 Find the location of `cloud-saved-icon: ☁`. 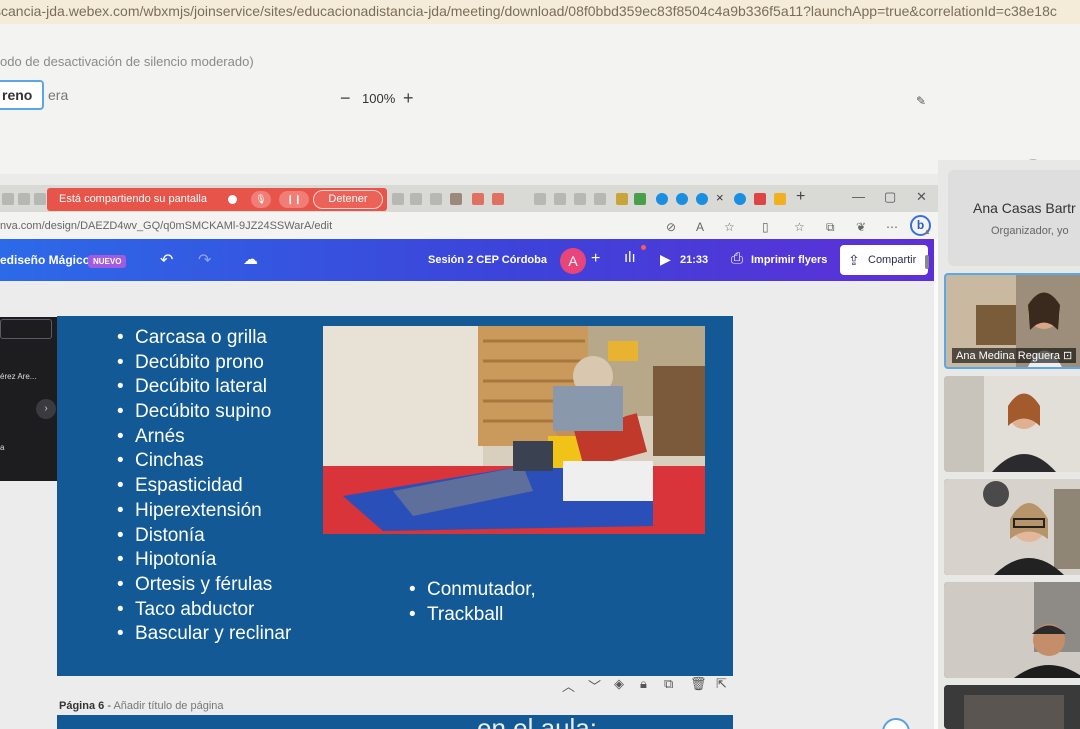

cloud-saved-icon: ☁ is located at coordinates (250, 259).